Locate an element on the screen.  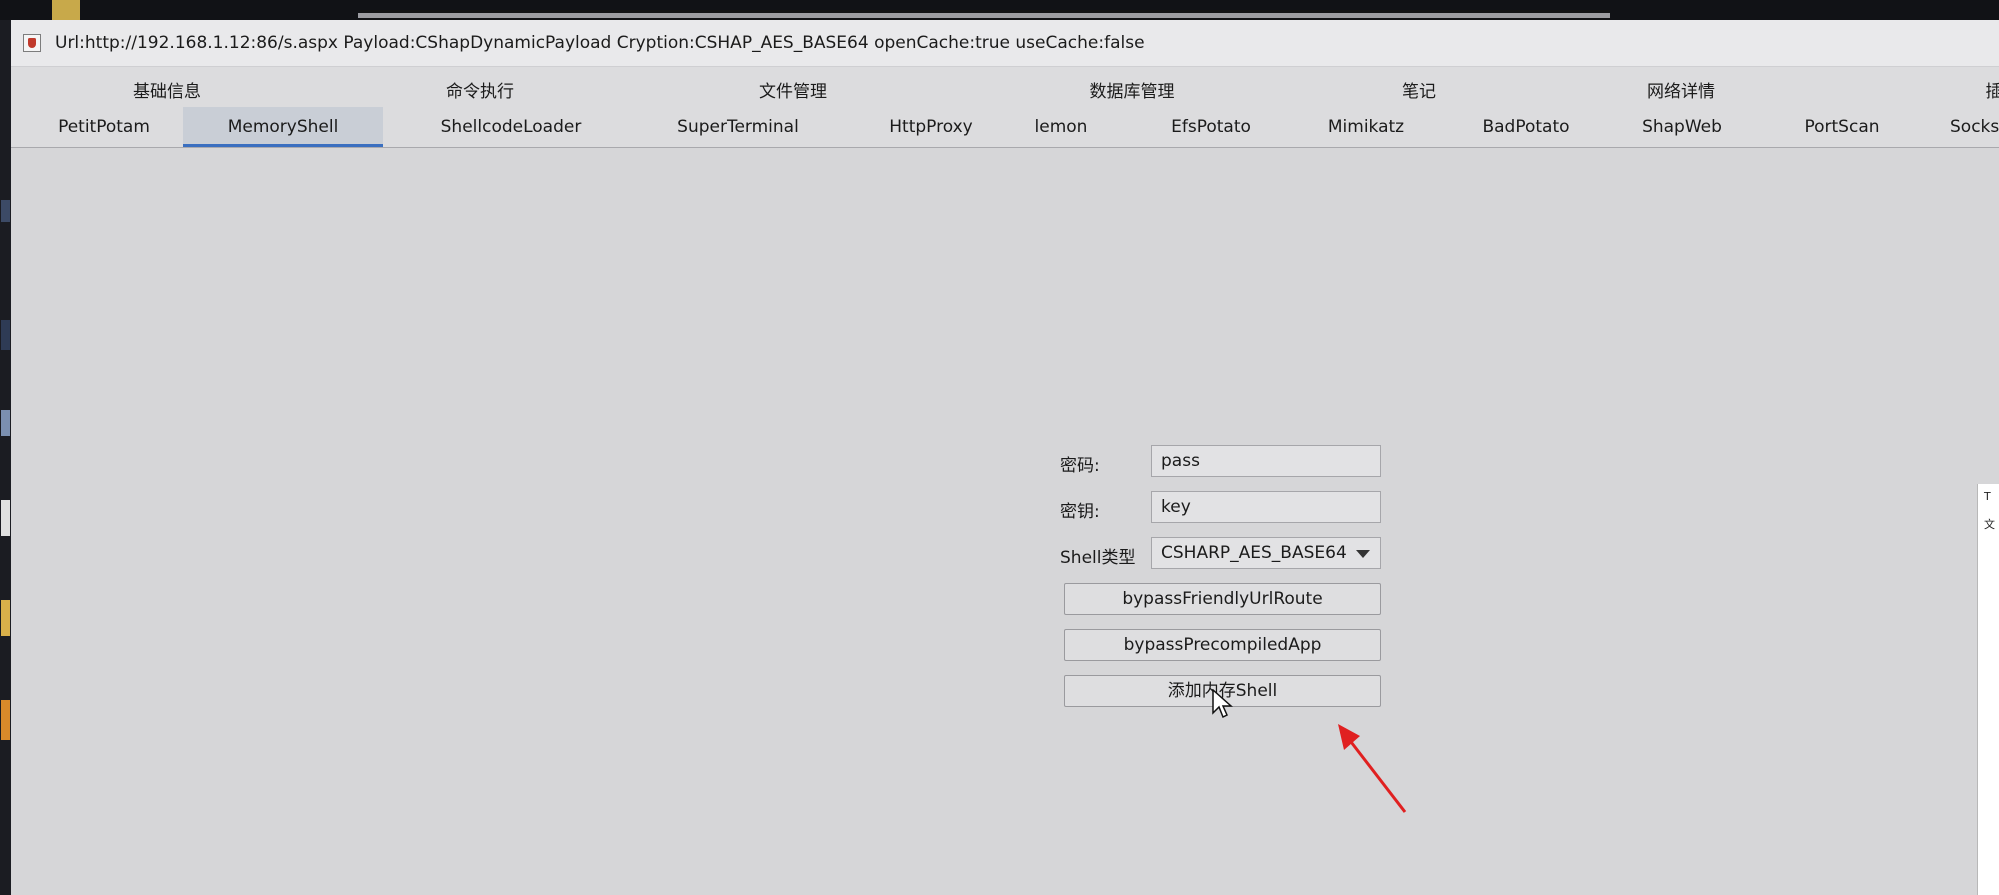
folder-icon is located at coordinates (66, 10).